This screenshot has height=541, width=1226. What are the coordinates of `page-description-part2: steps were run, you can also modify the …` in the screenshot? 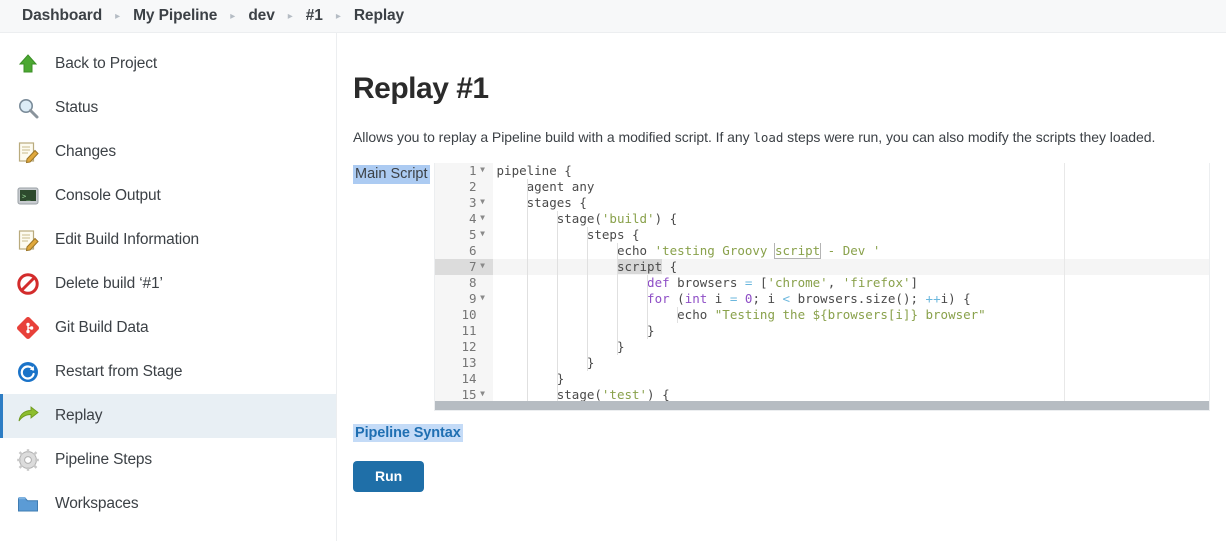 It's located at (969, 137).